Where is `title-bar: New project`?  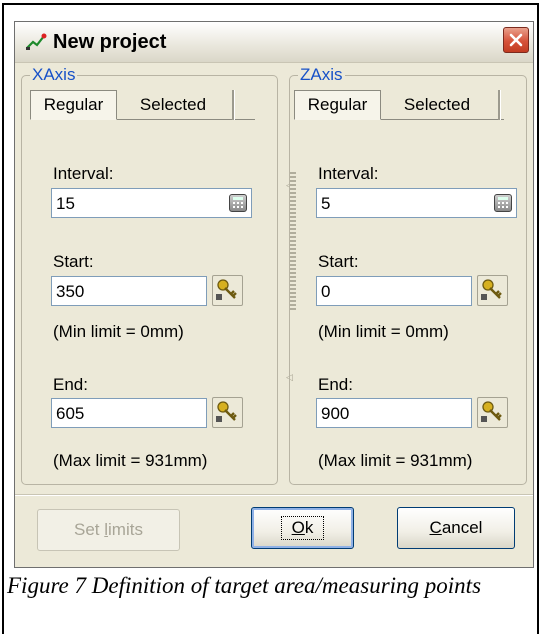 title-bar: New project is located at coordinates (274, 42).